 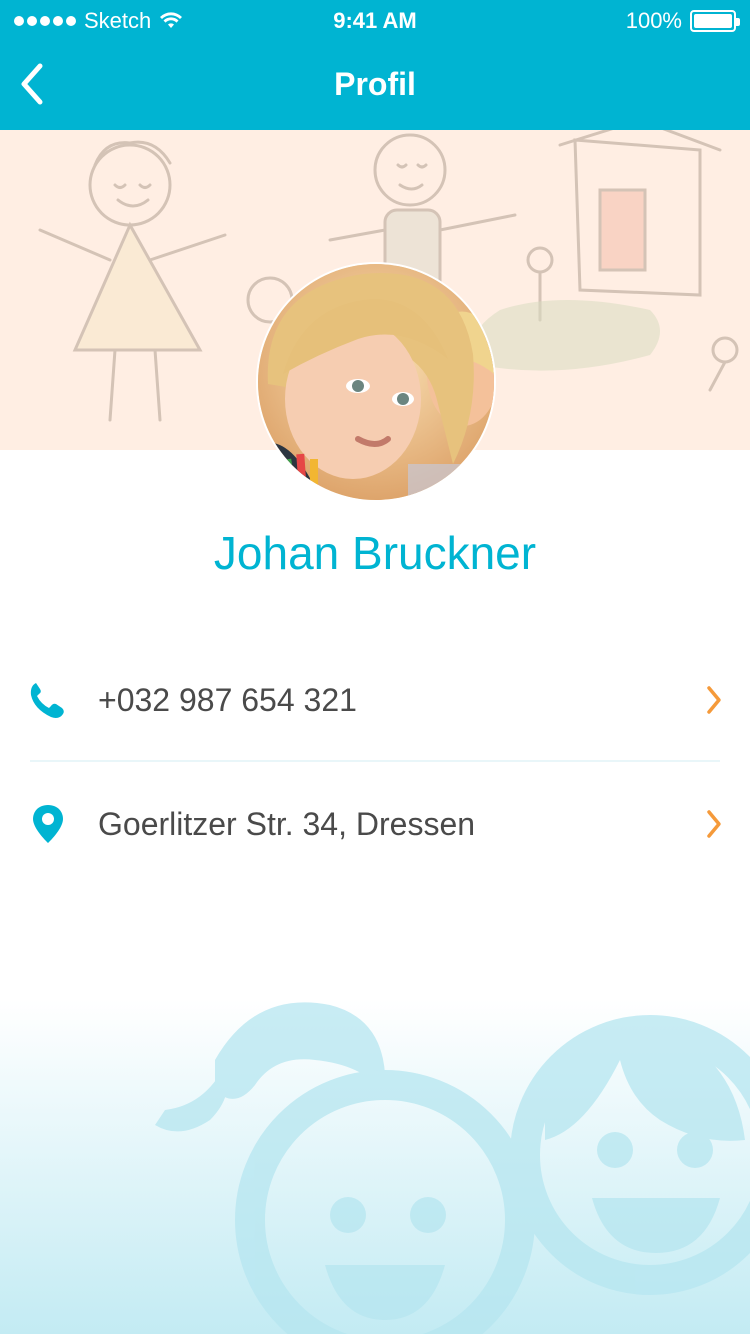 I want to click on battery-icon, so click(x=715, y=21).